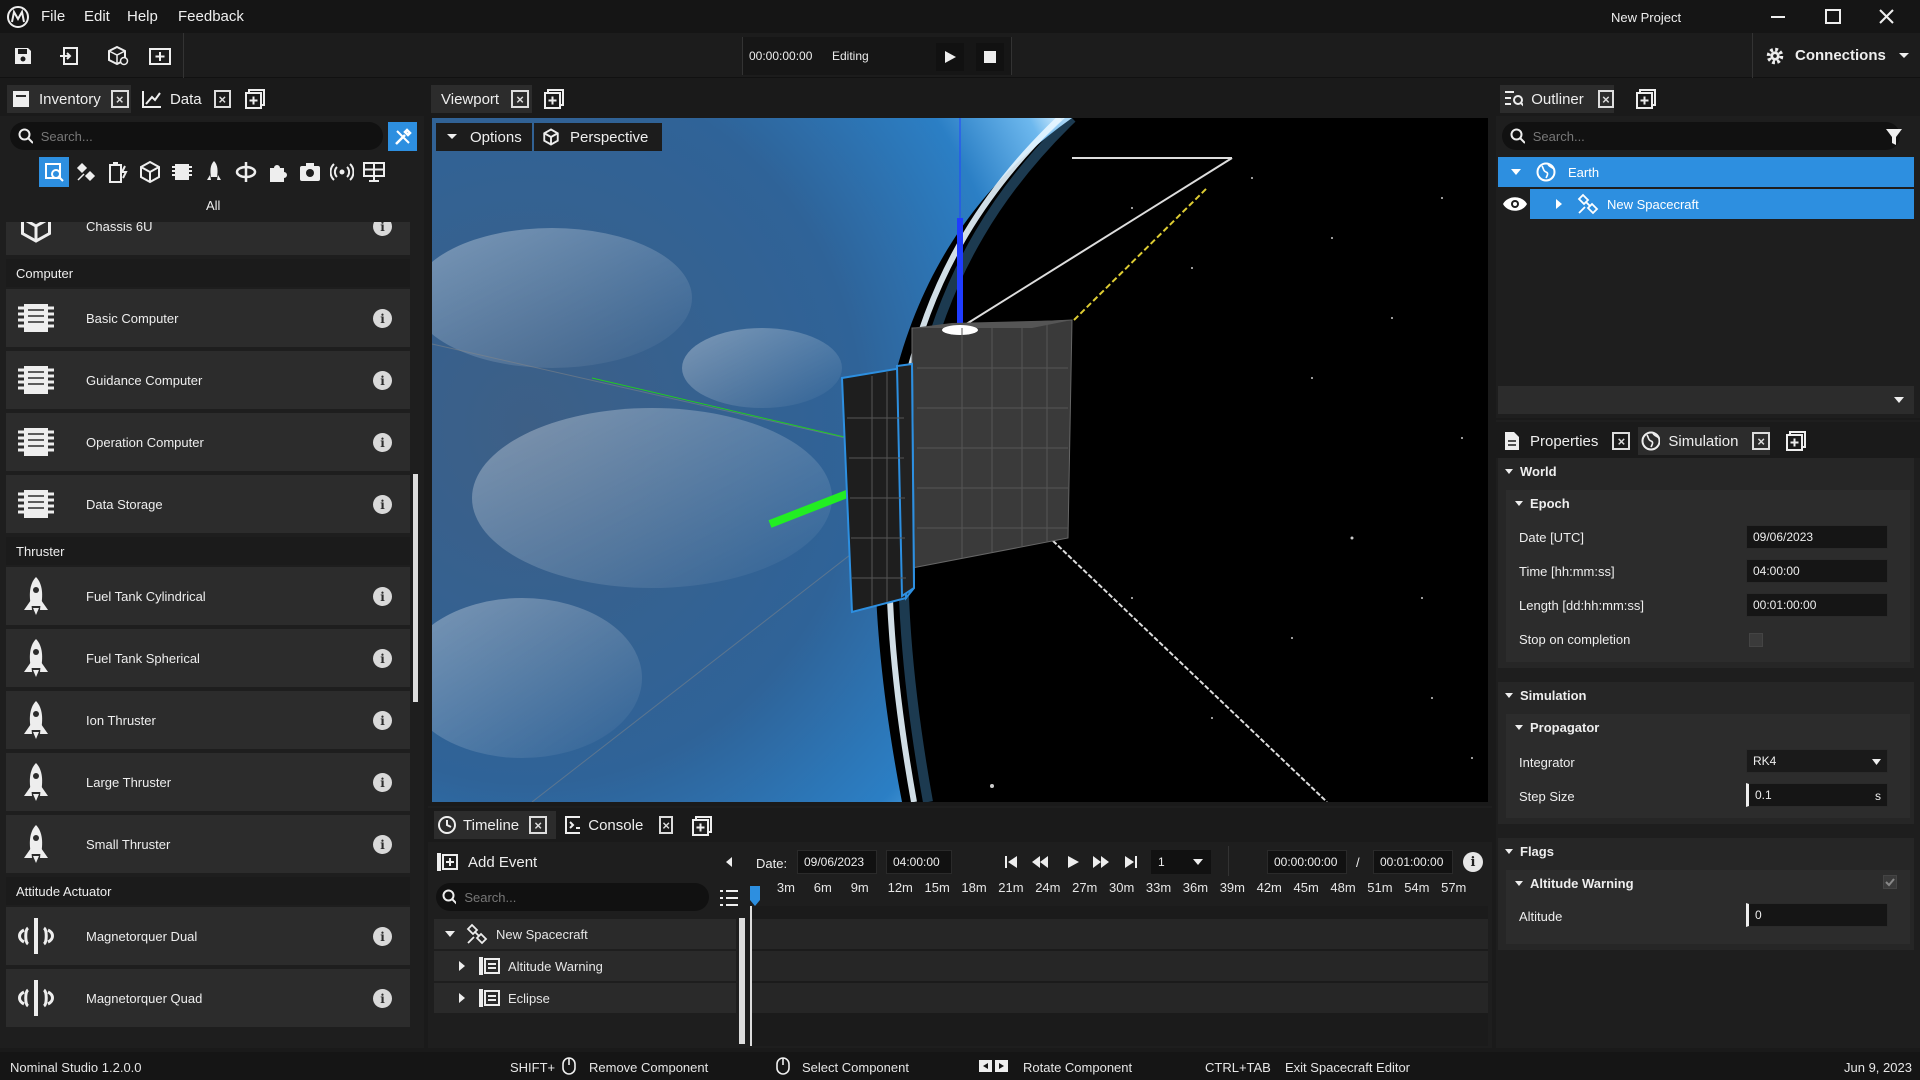  I want to click on timeline-row: Altitude Warning, so click(585, 966).